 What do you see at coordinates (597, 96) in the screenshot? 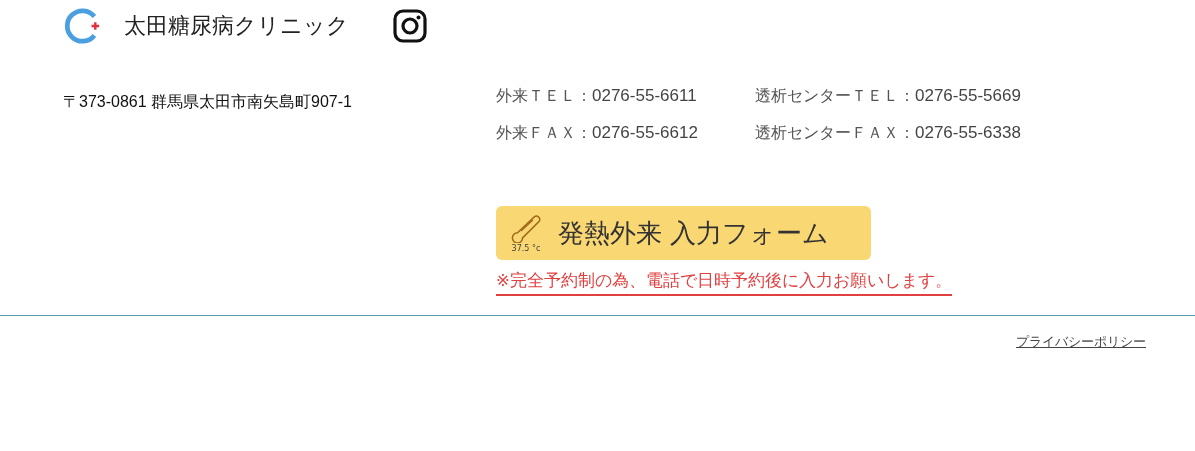
I see `contact-number: 外来ＴＥＬ：0276-55-6611` at bounding box center [597, 96].